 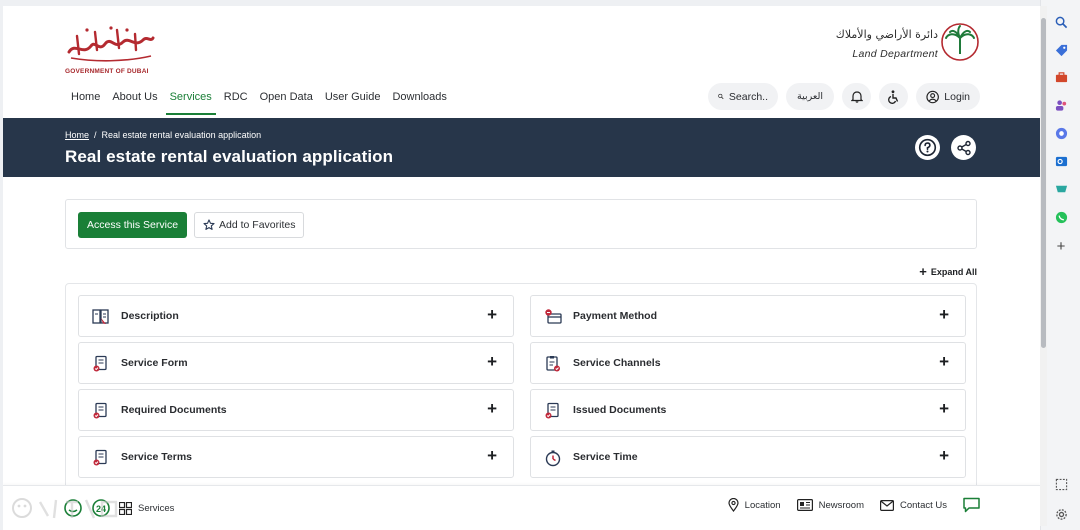 I want to click on share-button, so click(x=963, y=147).